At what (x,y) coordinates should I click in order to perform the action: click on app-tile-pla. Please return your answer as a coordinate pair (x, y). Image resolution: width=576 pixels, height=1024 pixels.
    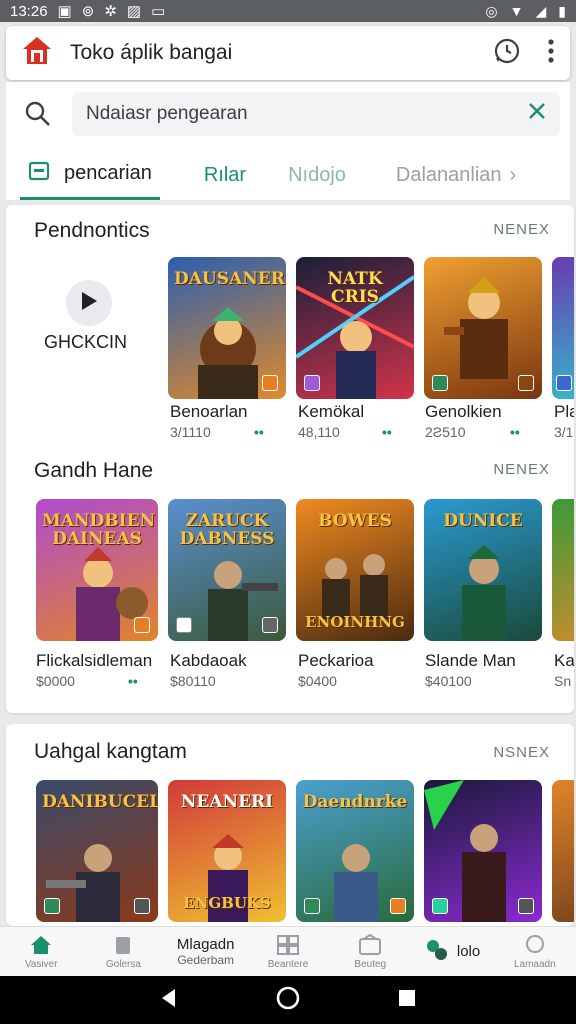
    Looking at the image, I should click on (563, 328).